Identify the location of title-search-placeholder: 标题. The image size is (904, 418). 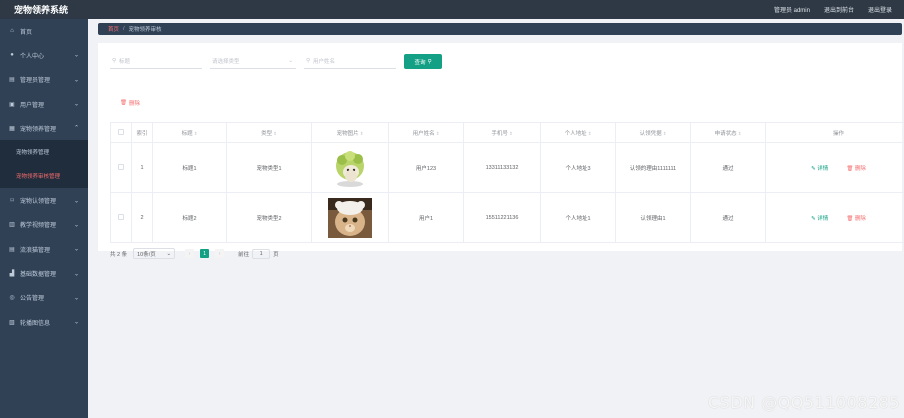
(125, 62).